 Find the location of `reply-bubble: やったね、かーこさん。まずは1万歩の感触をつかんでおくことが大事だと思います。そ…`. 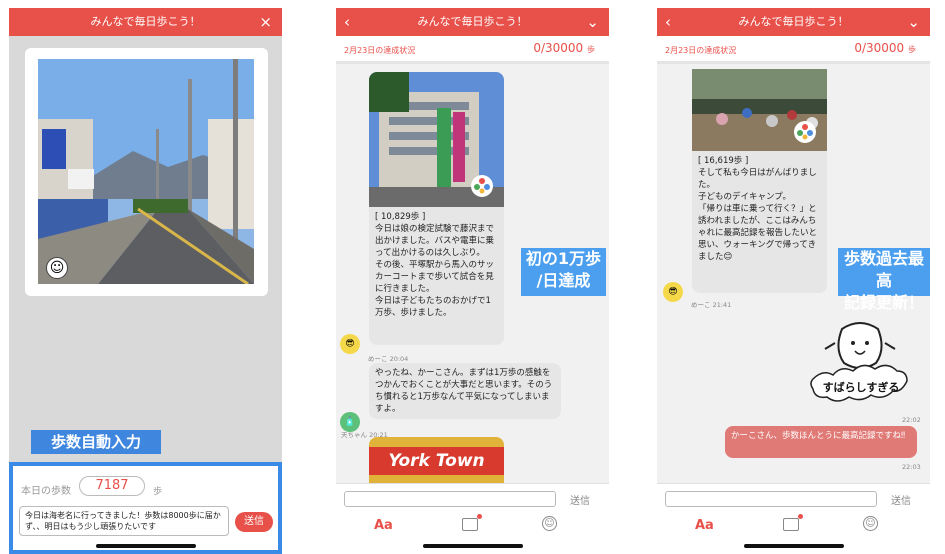

reply-bubble: やったね、かーこさん。まずは1万歩の感触をつかんでおくことが大事だと思います。そ… is located at coordinates (465, 391).